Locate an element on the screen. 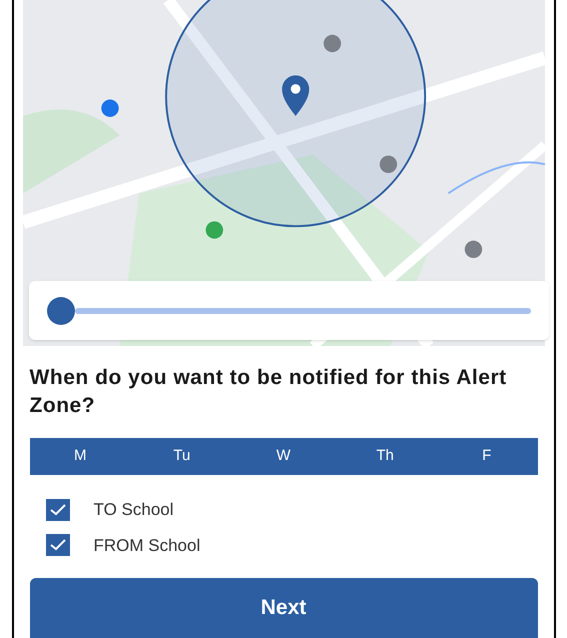 Image resolution: width=567 pixels, height=638 pixels. checkbox-label: TO School is located at coordinates (134, 510).